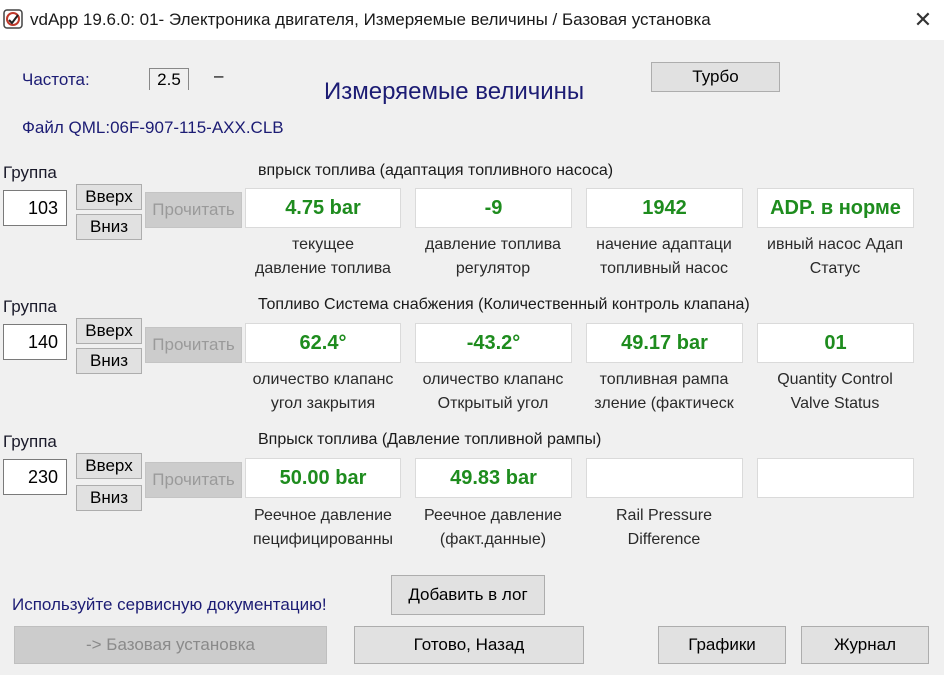 The height and width of the screenshot is (675, 944). I want to click on caption-line: угол закрытия, so click(323, 403).